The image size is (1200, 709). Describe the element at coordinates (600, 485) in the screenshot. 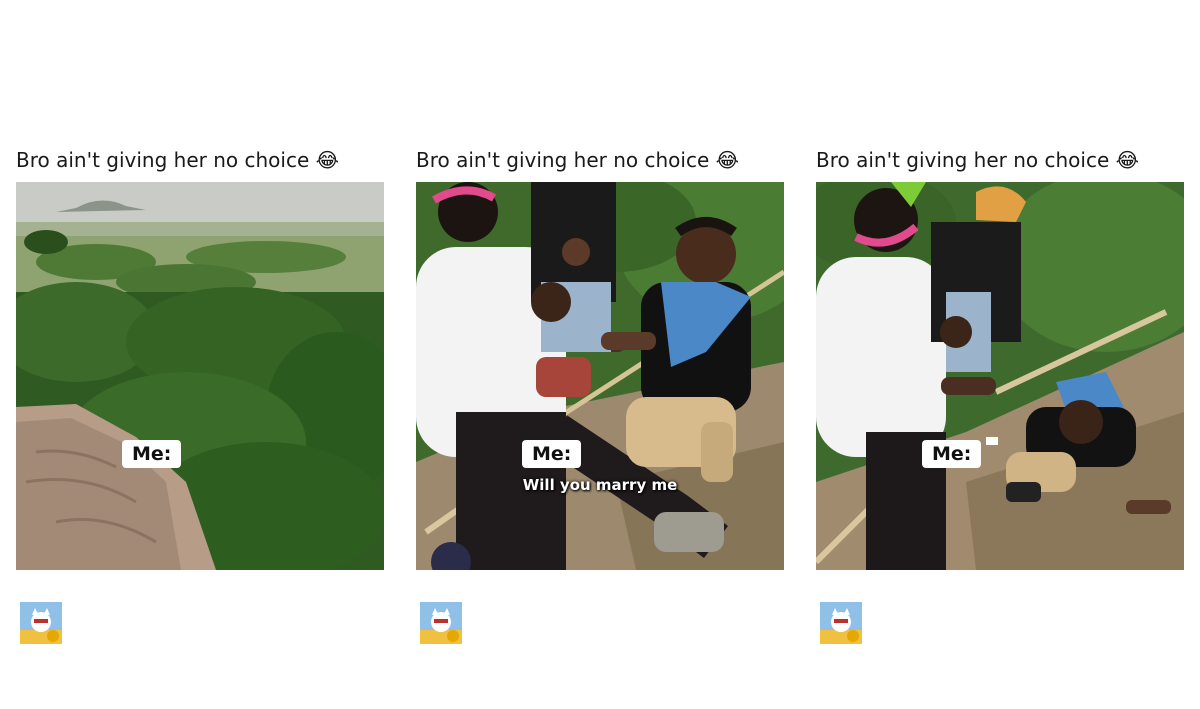

I see `video-subtitle: Will you marry me` at that location.